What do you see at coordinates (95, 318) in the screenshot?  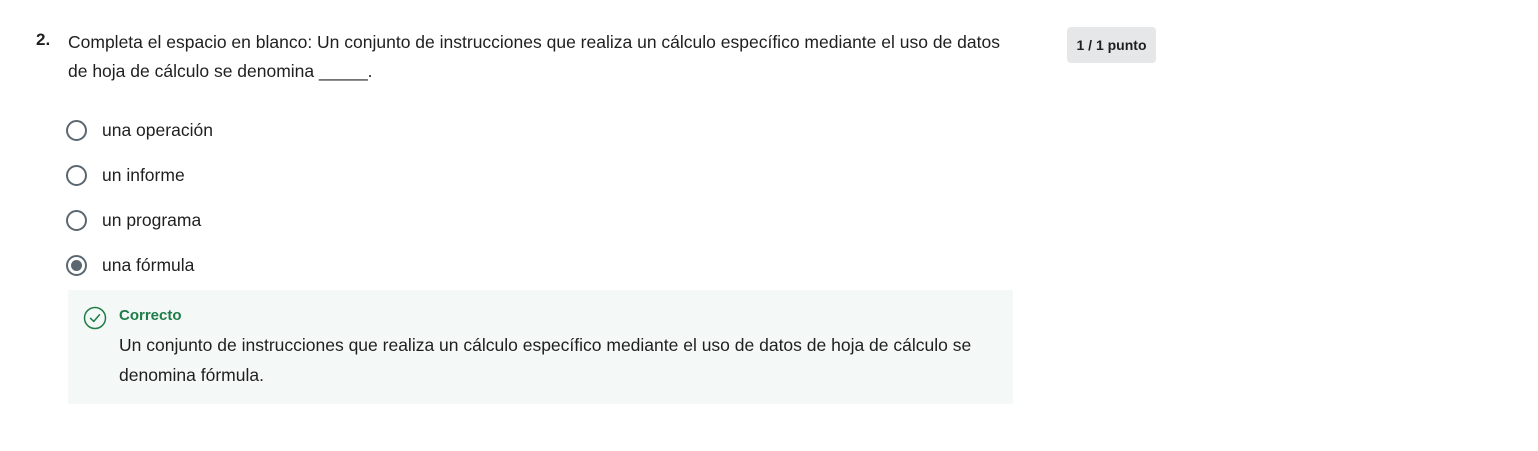 I see `check-circle-icon` at bounding box center [95, 318].